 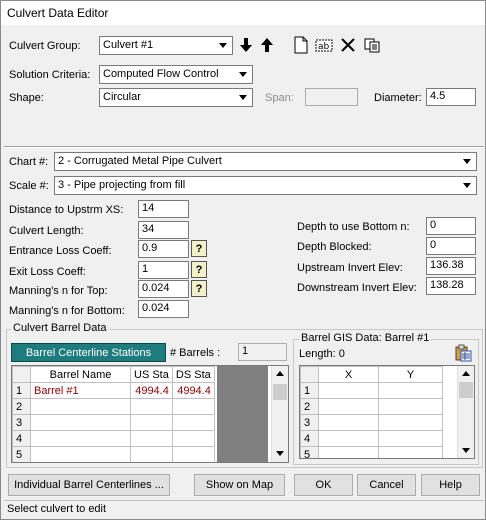 I want to click on entrance-loss-help-icon: ?, so click(x=199, y=248).